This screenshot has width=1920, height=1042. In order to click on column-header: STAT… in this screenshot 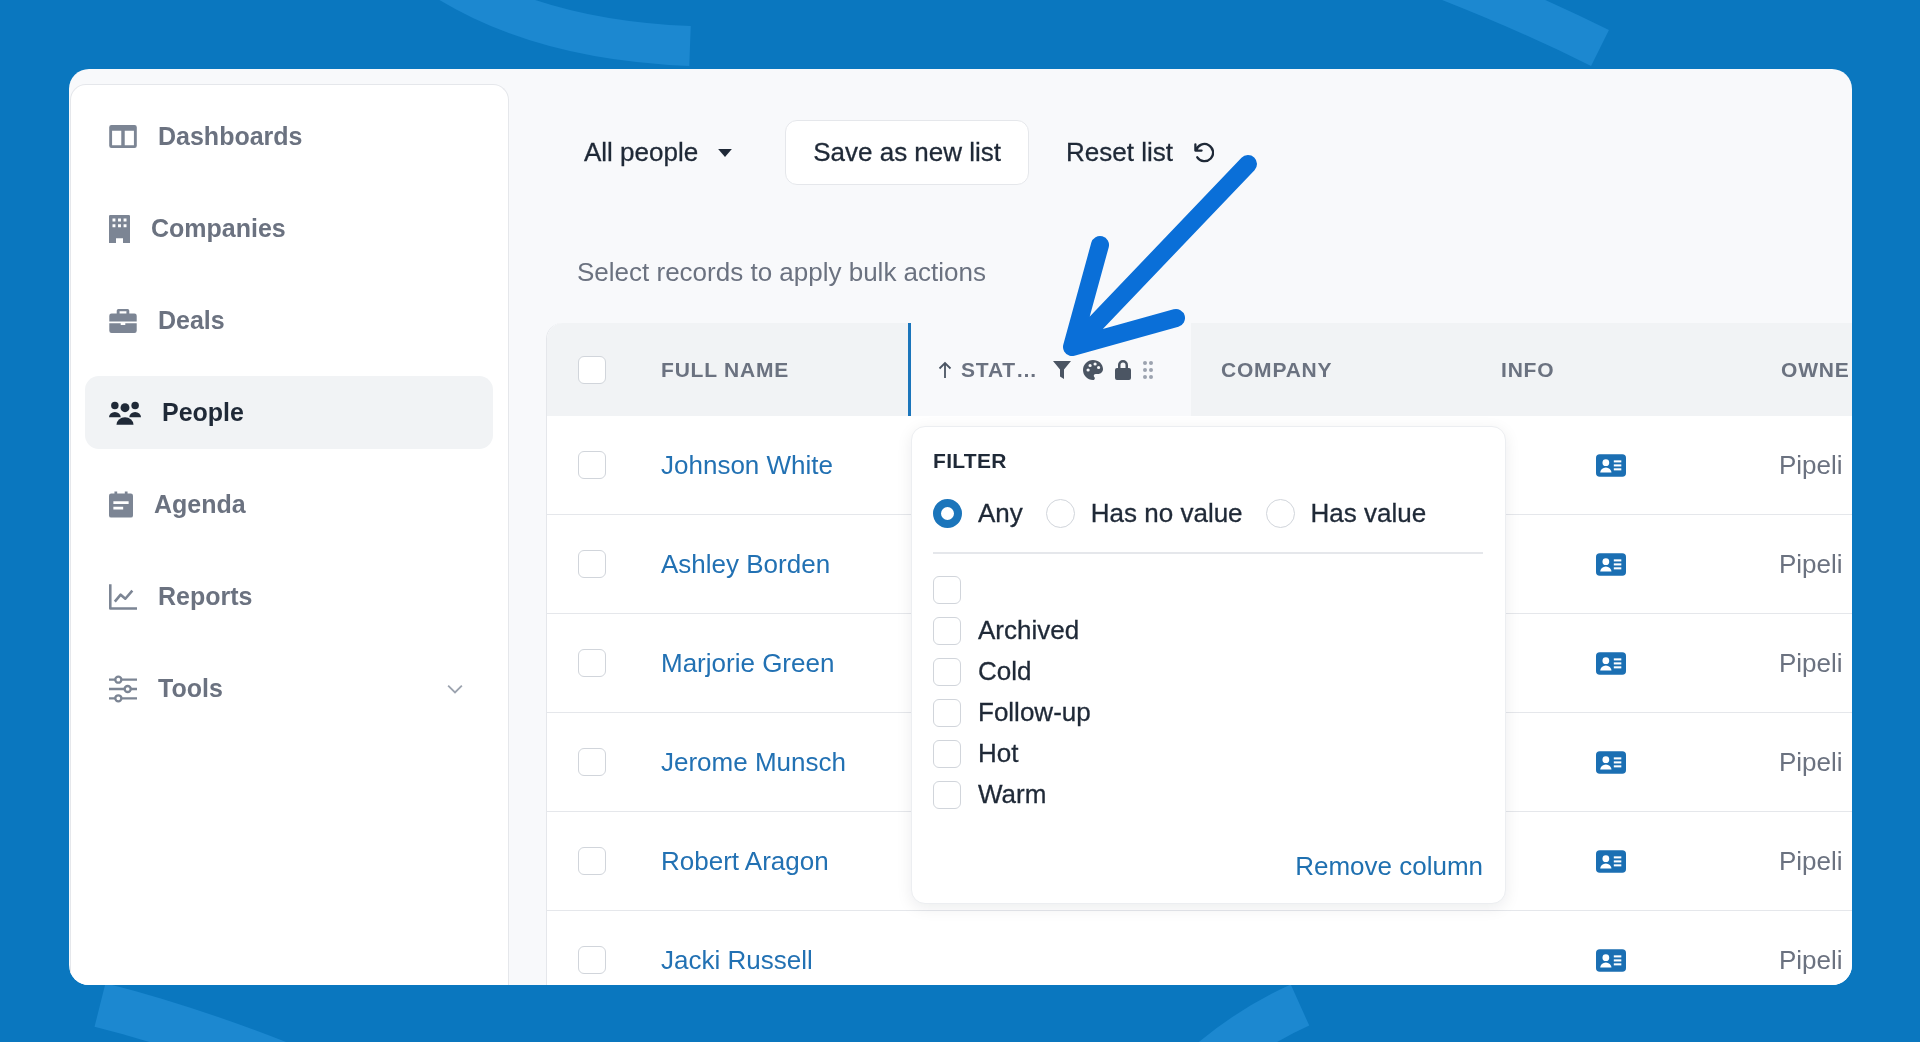, I will do `click(1049, 369)`.